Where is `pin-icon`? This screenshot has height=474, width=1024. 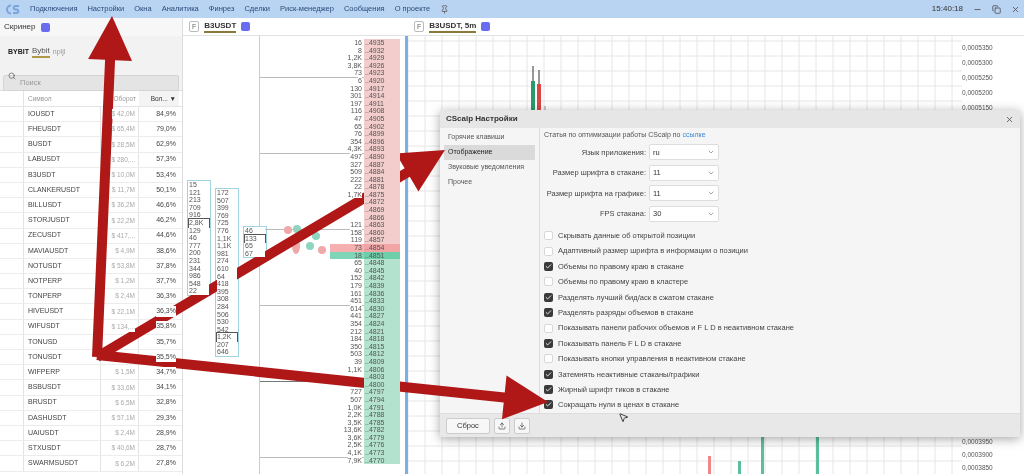 pin-icon is located at coordinates (445, 9).